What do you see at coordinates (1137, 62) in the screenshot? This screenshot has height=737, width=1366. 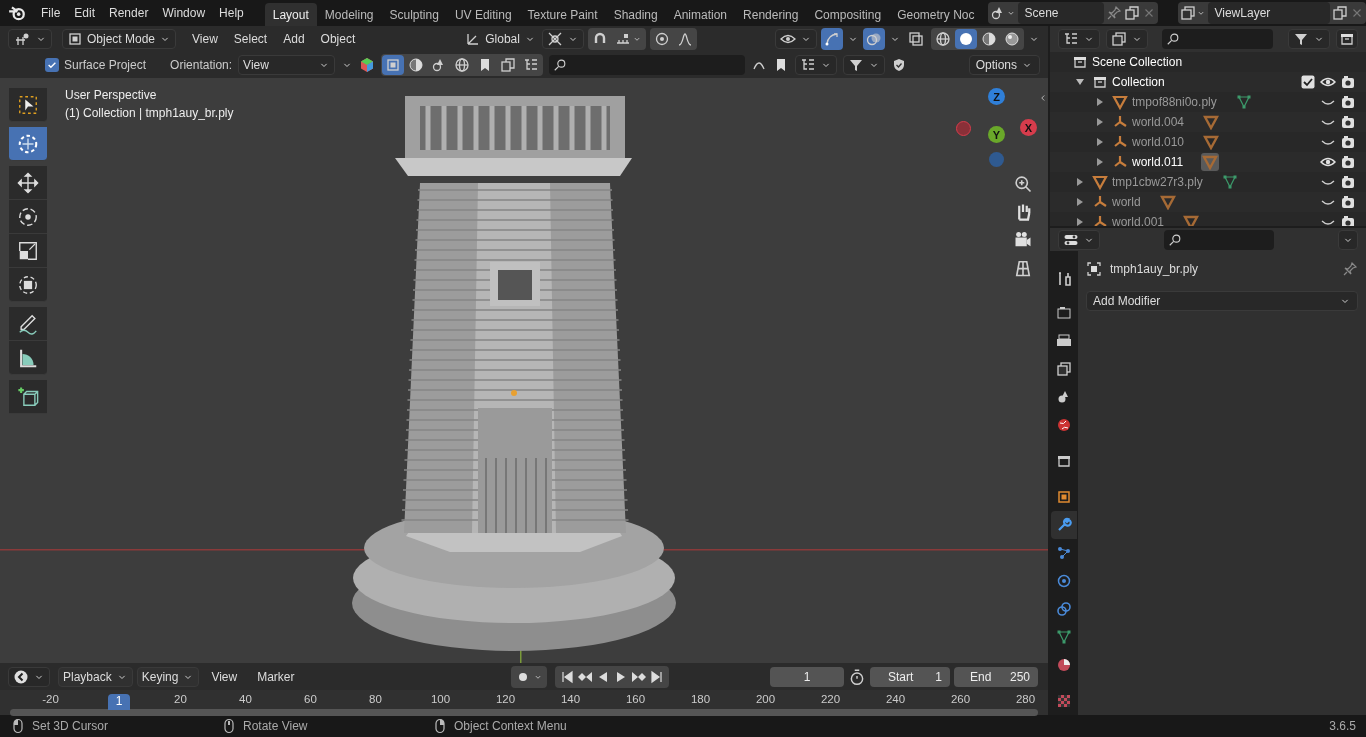 I see `outliner-item: Scene Collection` at bounding box center [1137, 62].